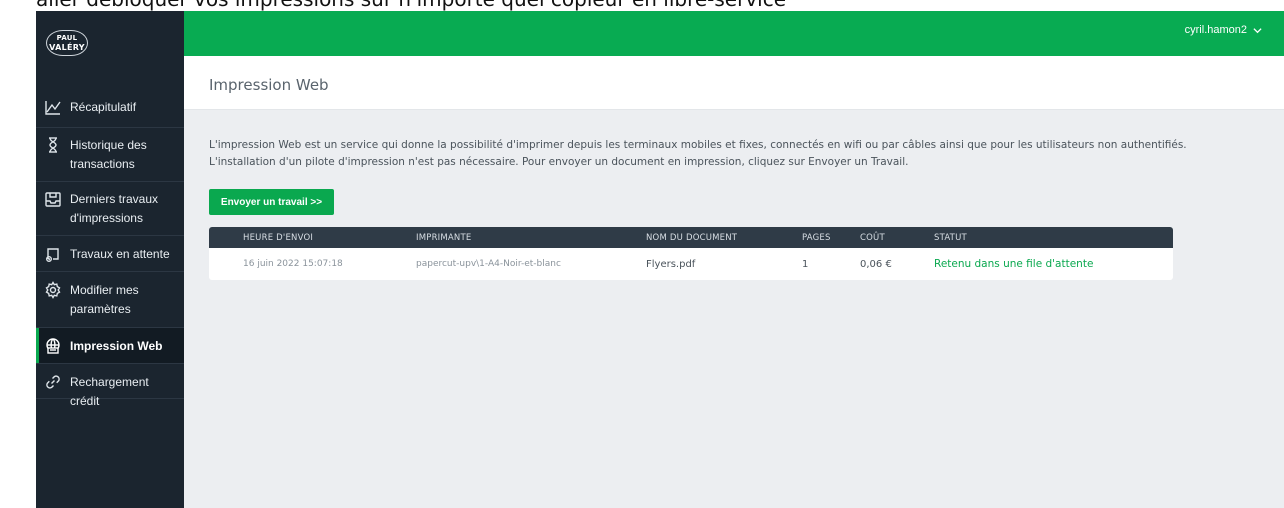 Image resolution: width=1284 pixels, height=508 pixels. I want to click on sidebar-item-travaux-attente: Travaux en attente, so click(110, 253).